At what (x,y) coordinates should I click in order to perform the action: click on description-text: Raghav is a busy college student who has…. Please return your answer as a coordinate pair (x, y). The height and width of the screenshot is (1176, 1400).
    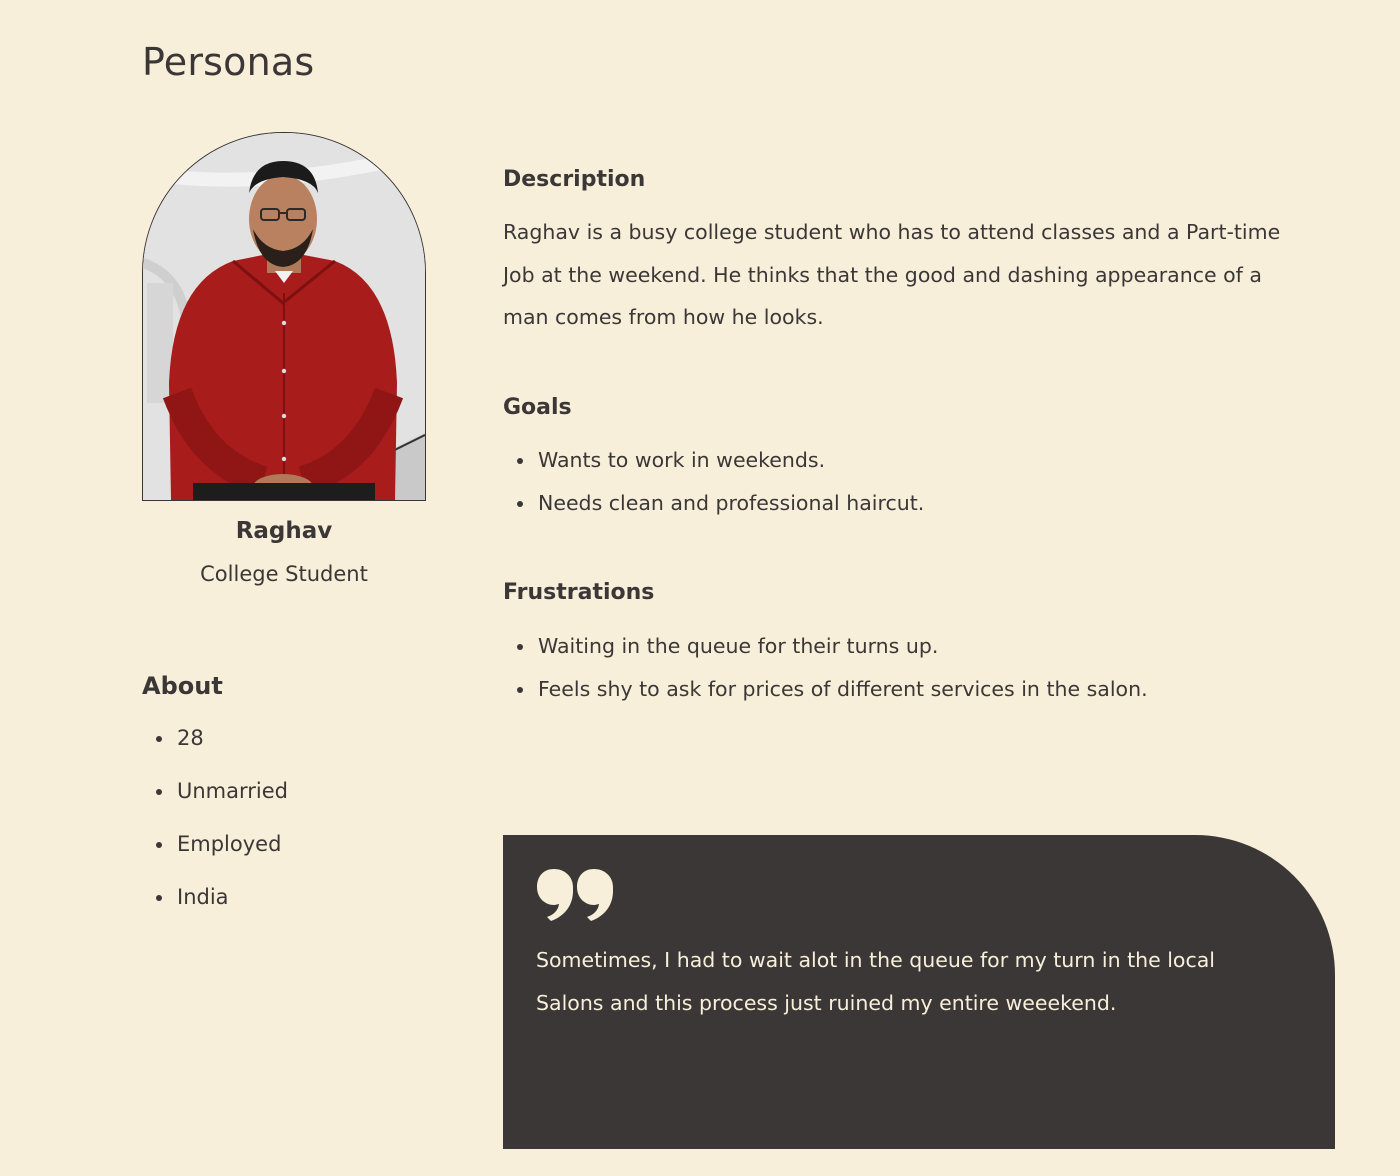
    Looking at the image, I should click on (892, 274).